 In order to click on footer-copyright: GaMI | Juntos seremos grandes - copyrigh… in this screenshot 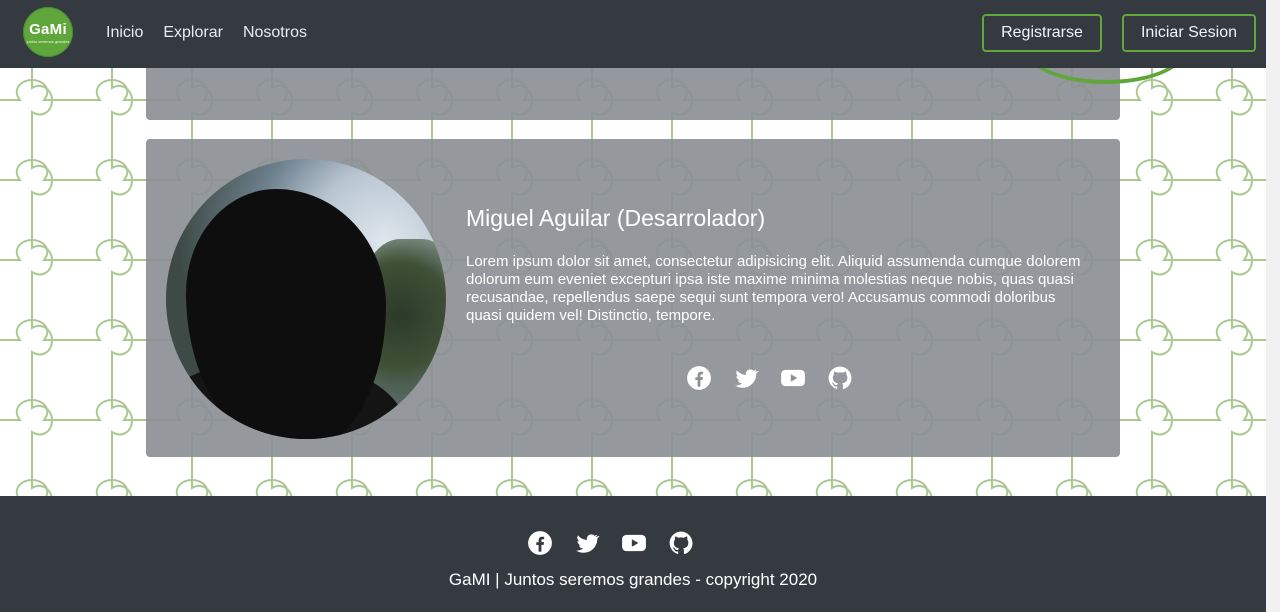, I will do `click(633, 579)`.